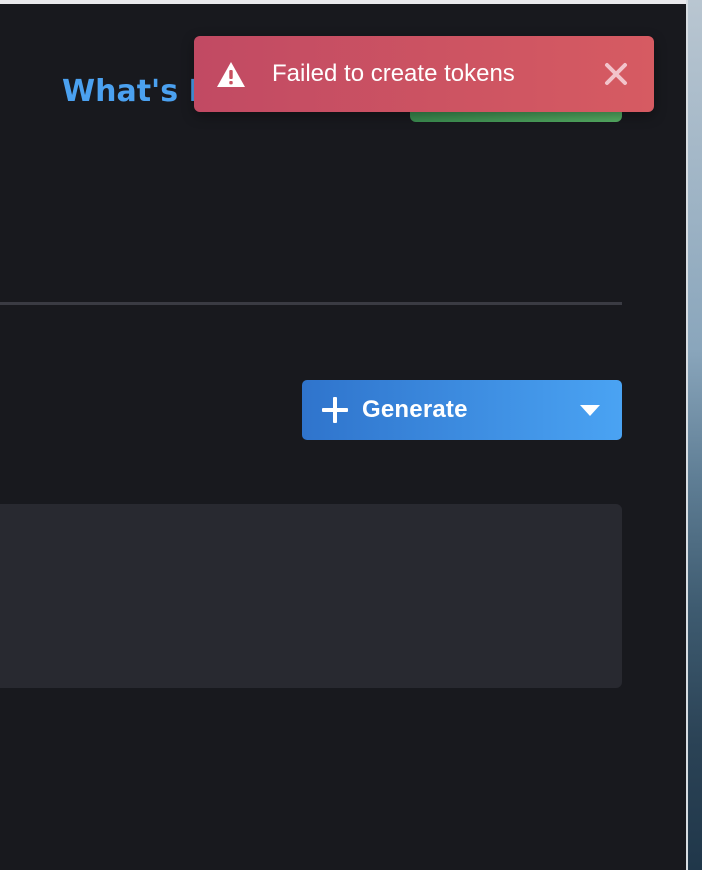  I want to click on generate-button-label: Generate, so click(415, 409).